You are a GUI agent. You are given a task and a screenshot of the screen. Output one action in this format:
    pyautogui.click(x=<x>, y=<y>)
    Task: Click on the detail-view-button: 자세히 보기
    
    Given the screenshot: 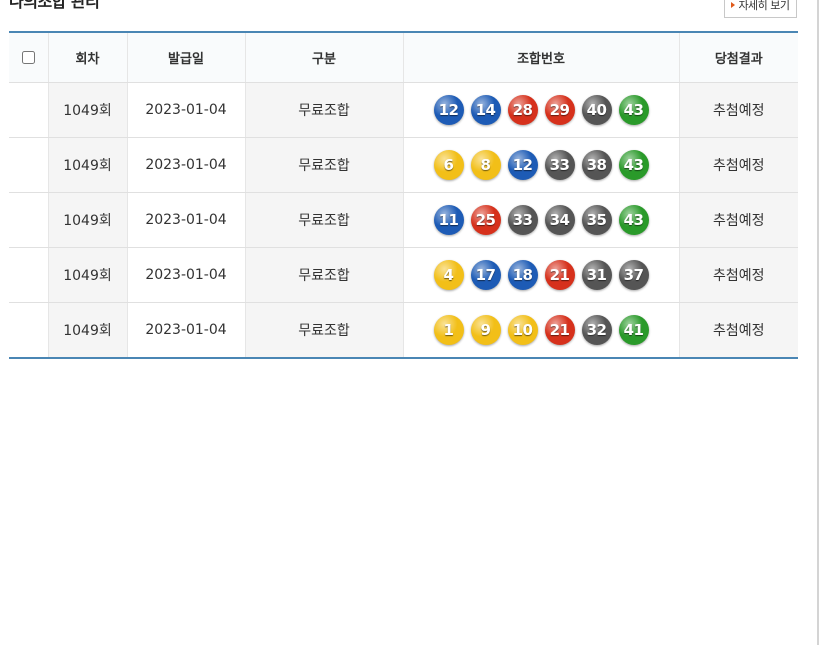 What is the action you would take?
    pyautogui.click(x=760, y=9)
    